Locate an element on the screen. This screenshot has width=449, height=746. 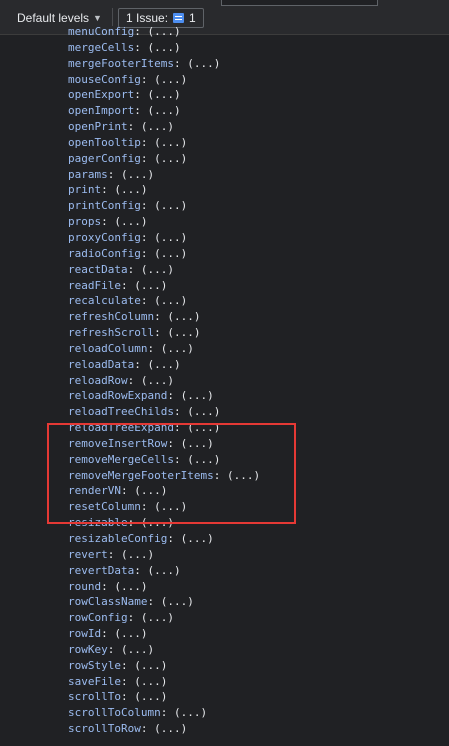
filter-input is located at coordinates (299, 3).